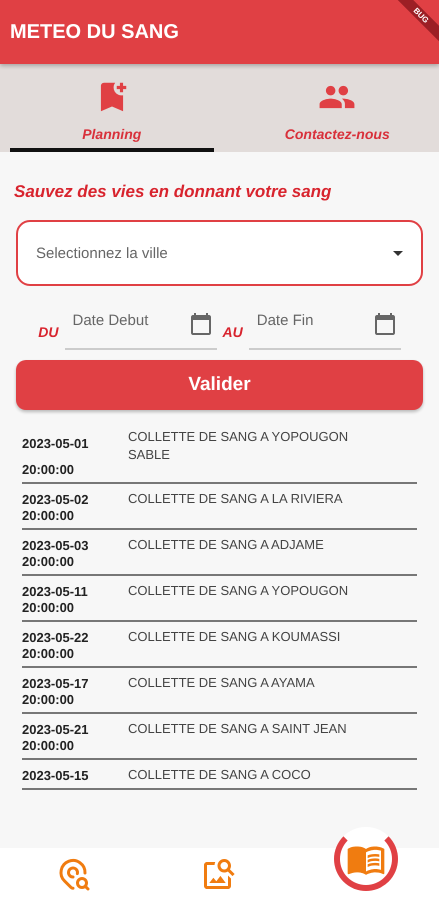  Describe the element at coordinates (232, 332) in the screenshot. I see `to-label: AU` at that location.